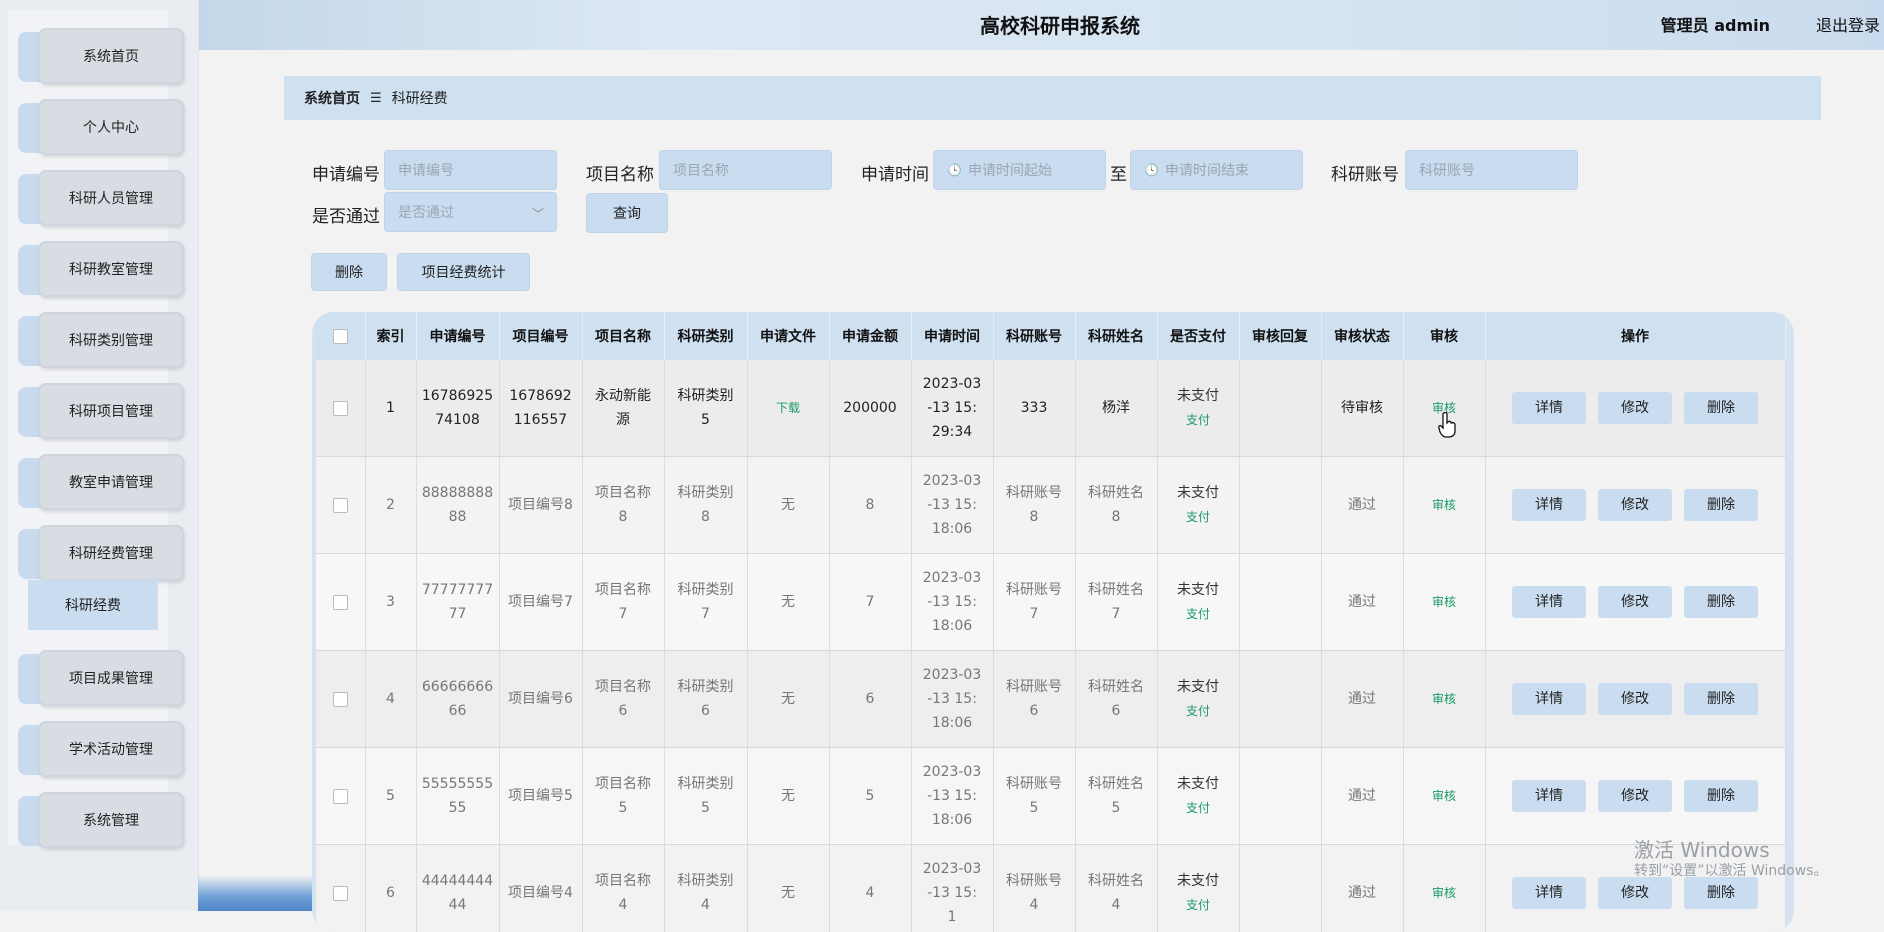 This screenshot has height=932, width=1884. What do you see at coordinates (420, 98) in the screenshot?
I see `breadcrumb-current: 科研经费` at bounding box center [420, 98].